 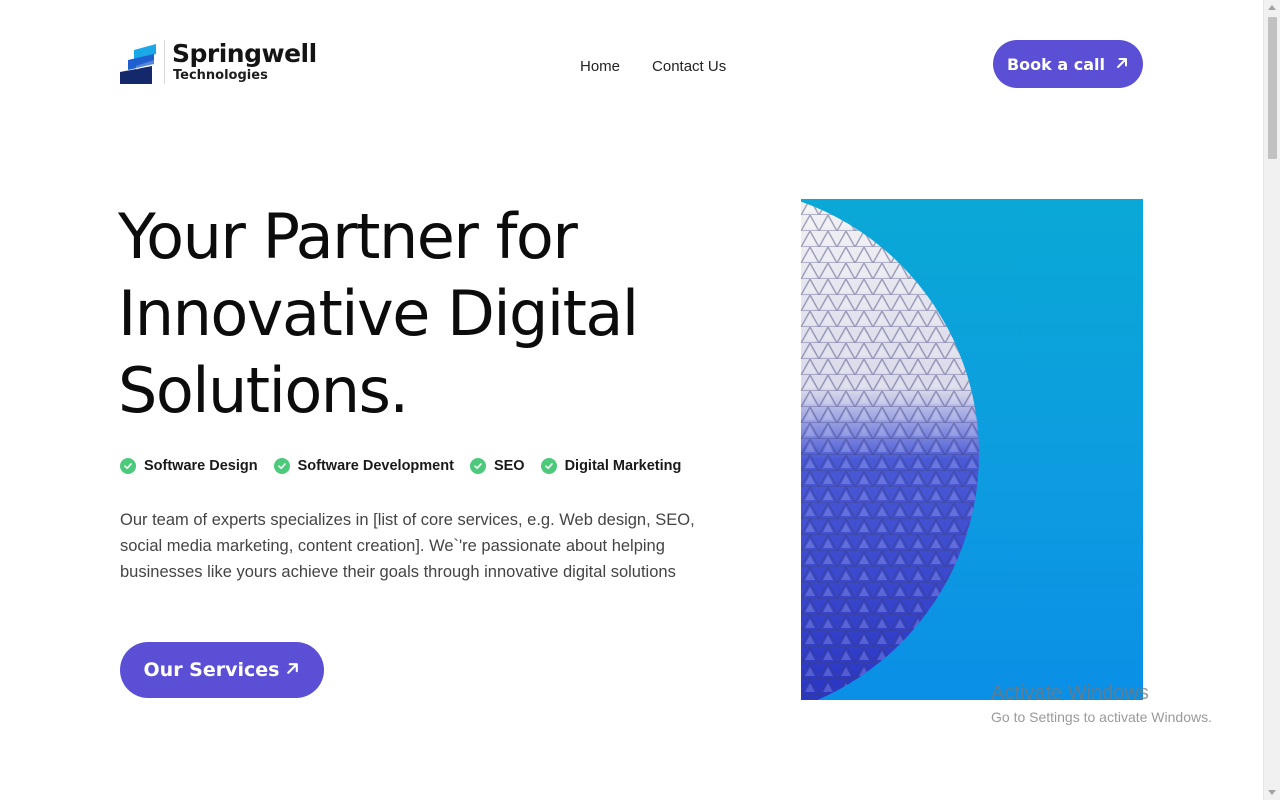 What do you see at coordinates (1272, 792) in the screenshot?
I see `scroll-down-icon` at bounding box center [1272, 792].